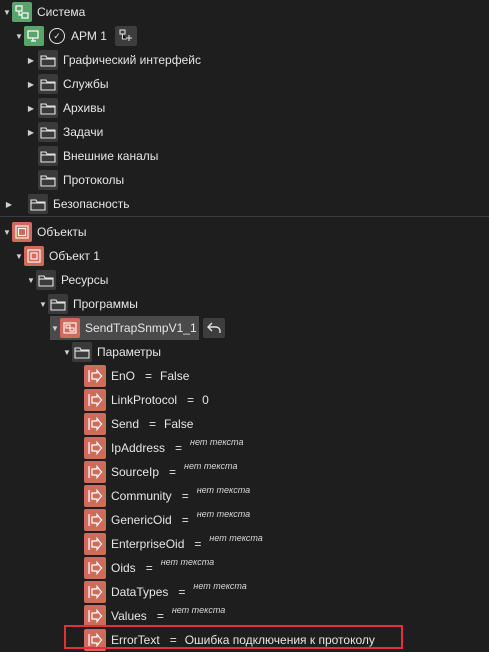 The image size is (489, 652). I want to click on tree-node-label: Безопасность, so click(91, 204).